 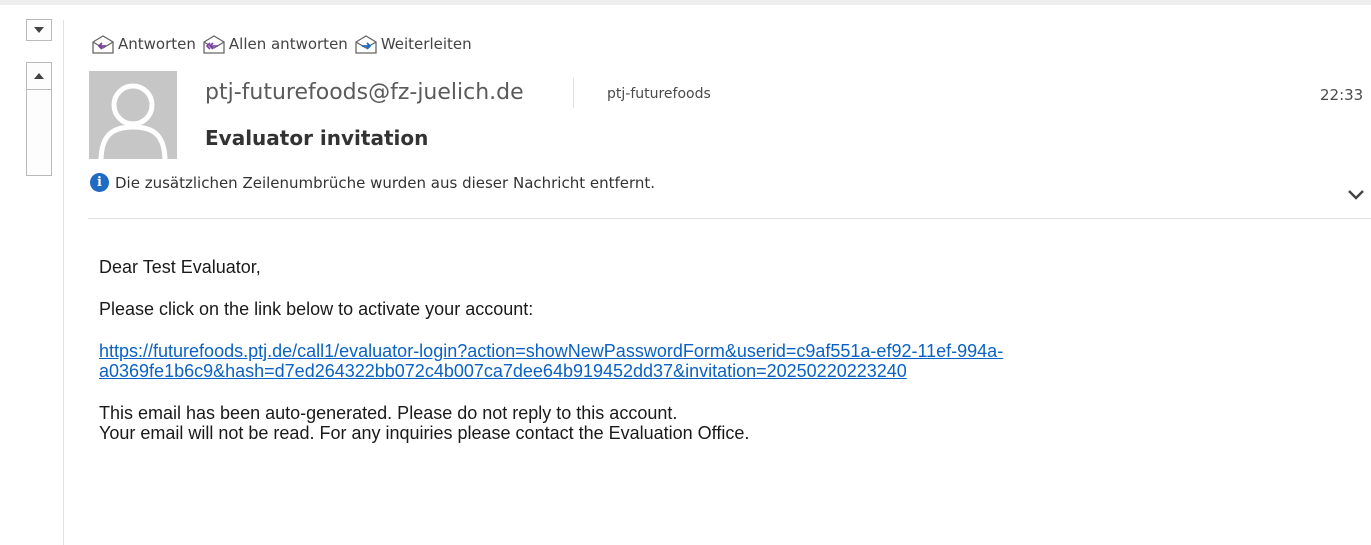 I want to click on forward-button: Weiterleiten, so click(x=413, y=44).